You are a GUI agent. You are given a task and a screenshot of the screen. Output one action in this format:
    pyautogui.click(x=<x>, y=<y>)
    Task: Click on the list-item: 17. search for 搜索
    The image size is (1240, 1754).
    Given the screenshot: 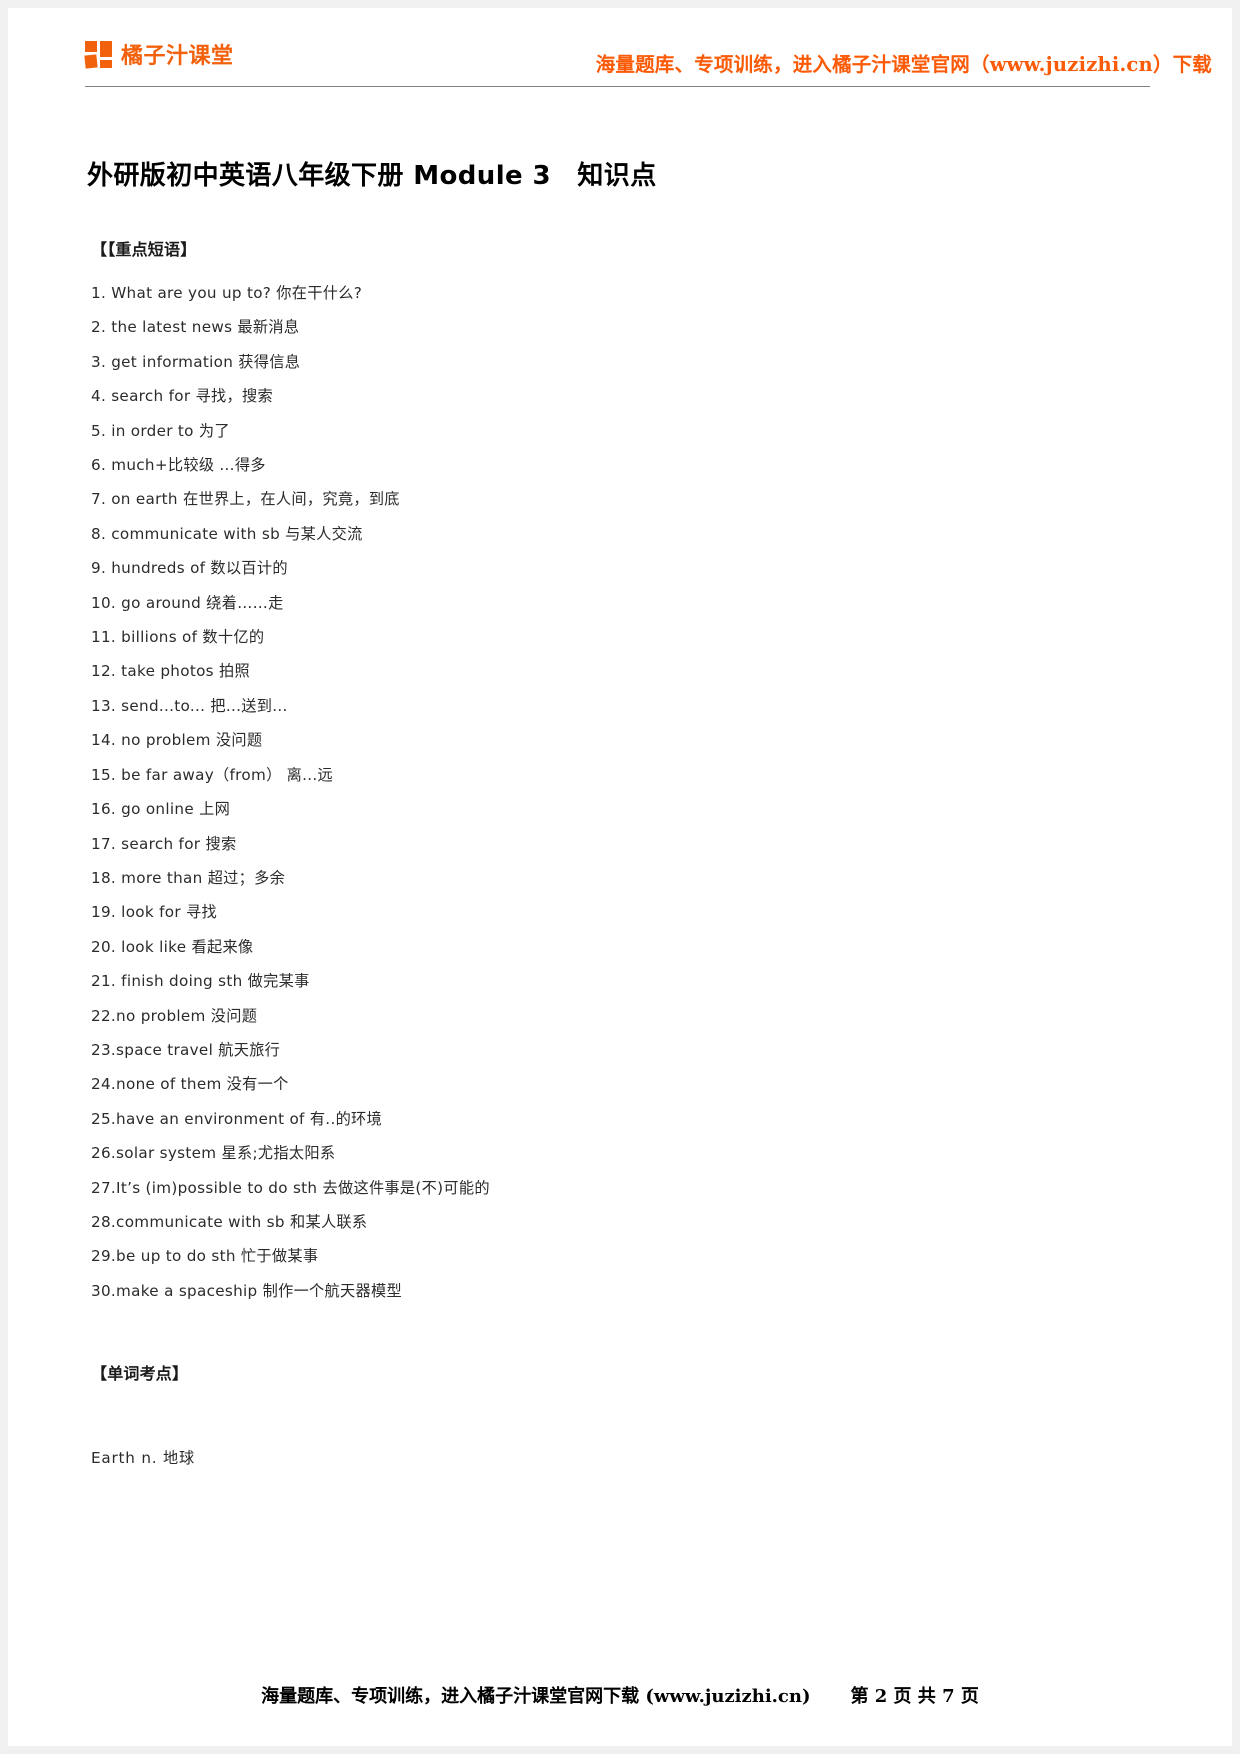 What is the action you would take?
    pyautogui.click(x=164, y=843)
    